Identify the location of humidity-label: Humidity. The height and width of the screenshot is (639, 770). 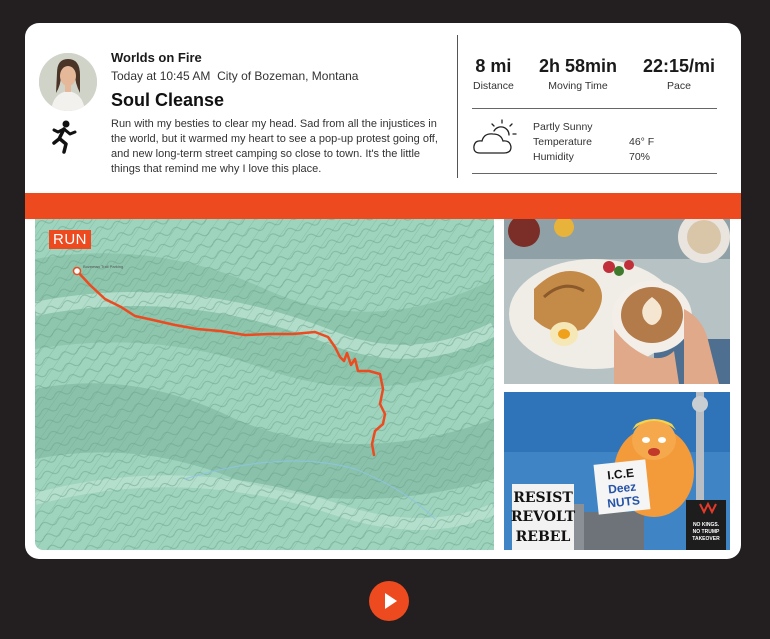
(553, 157).